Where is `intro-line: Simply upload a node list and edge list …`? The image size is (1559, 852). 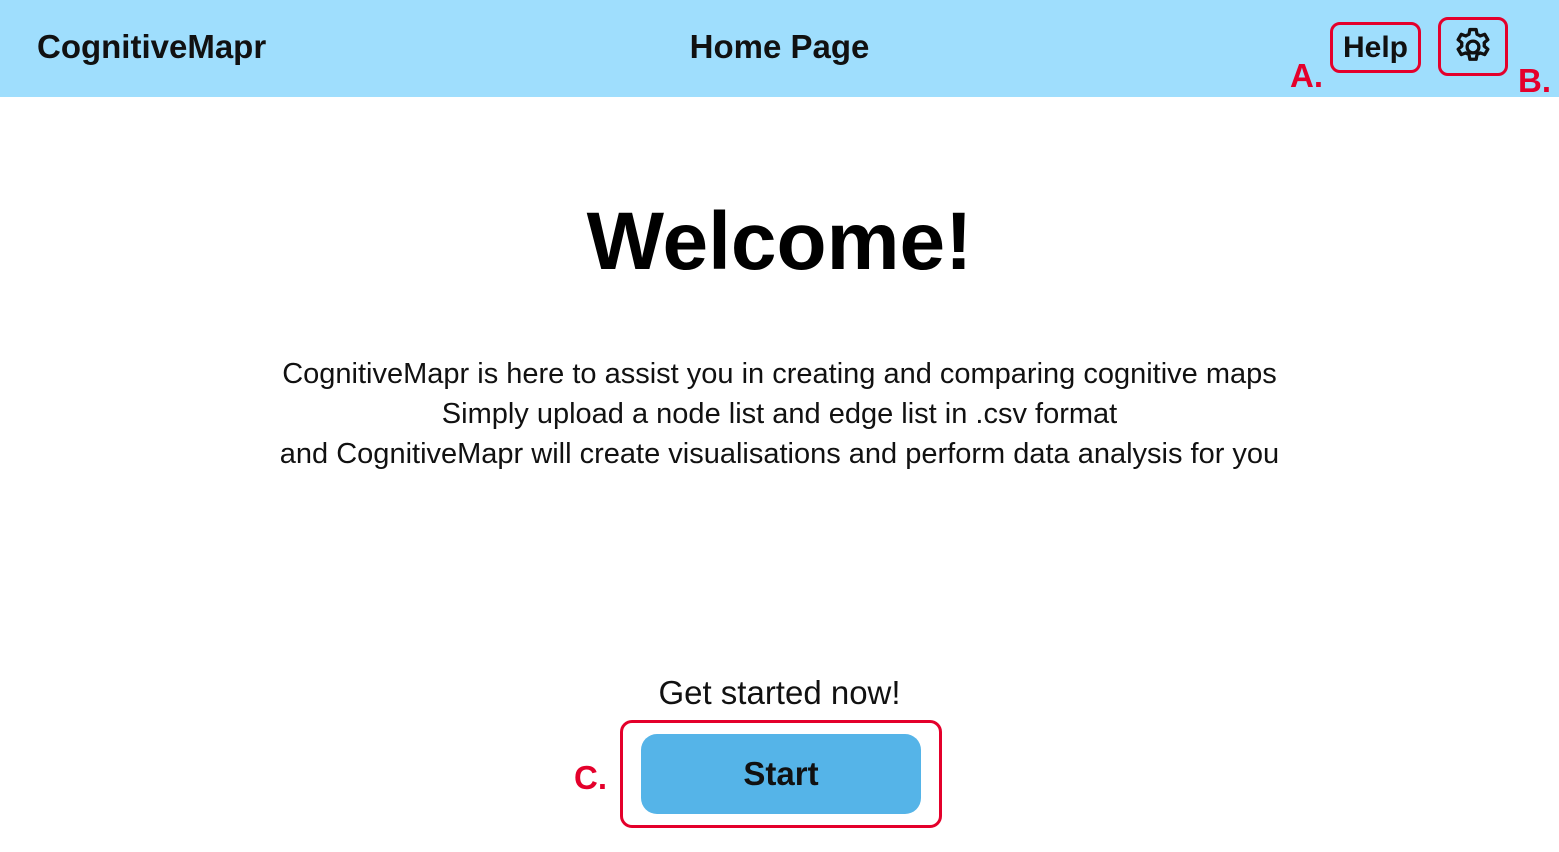 intro-line: Simply upload a node list and edge list … is located at coordinates (779, 414).